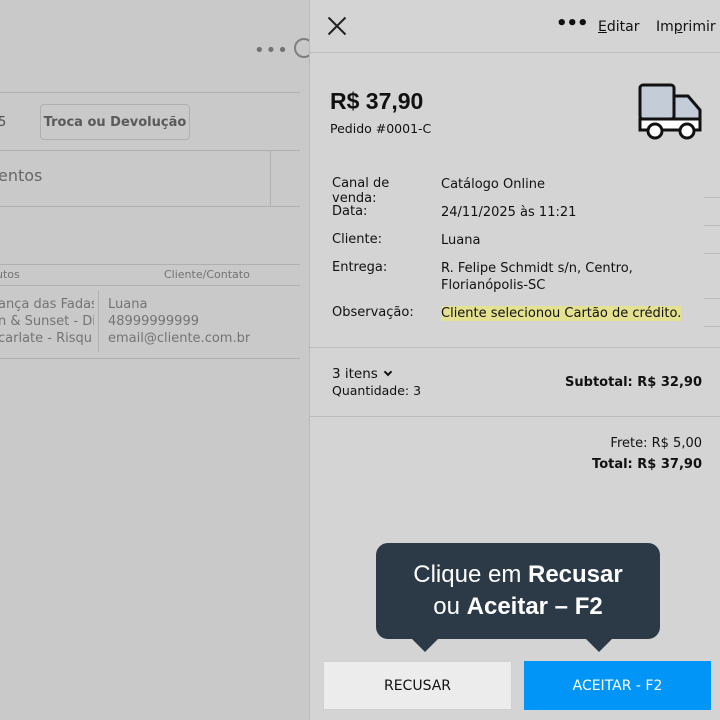  Describe the element at coordinates (678, 27) in the screenshot. I see `print-mnemonic: p` at that location.